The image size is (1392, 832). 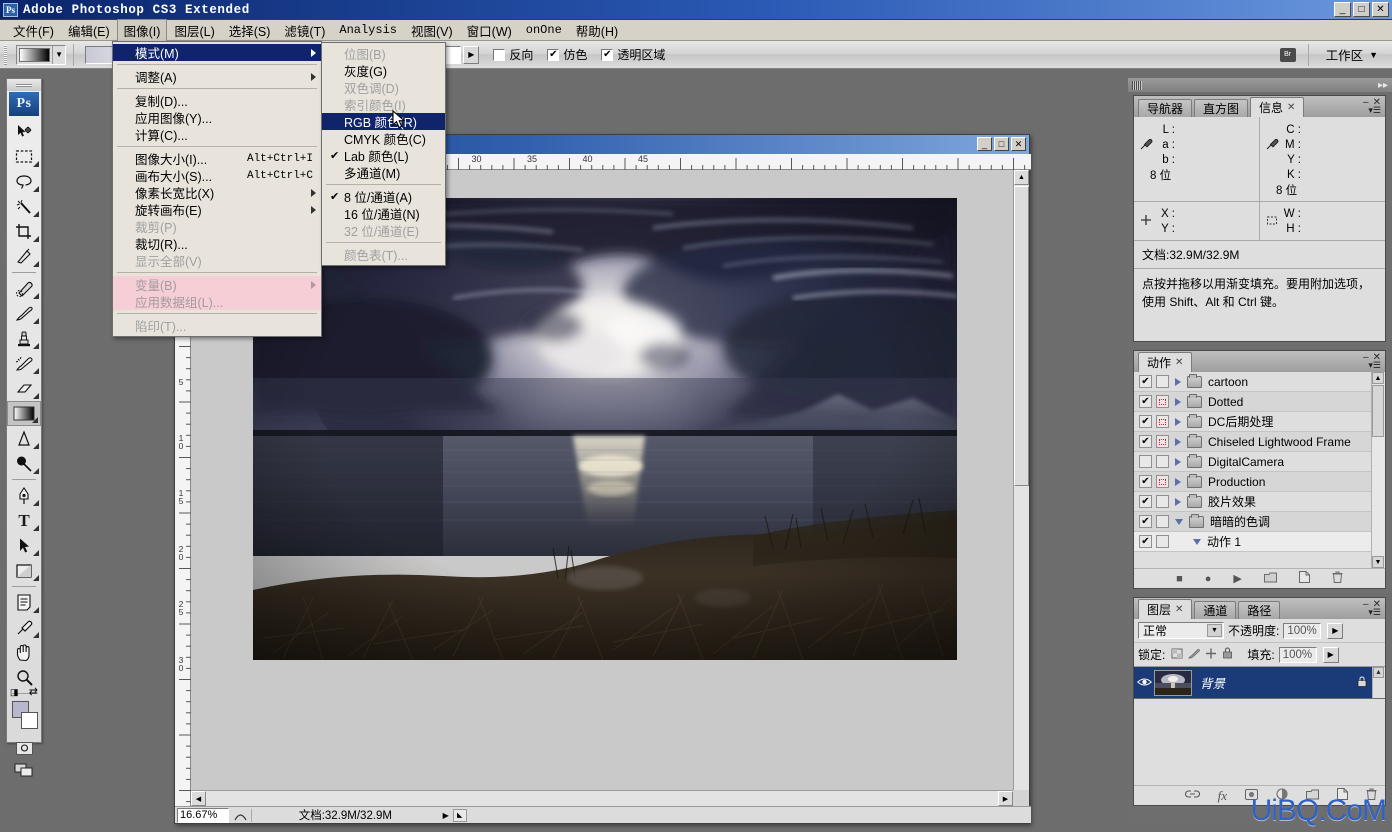 What do you see at coordinates (1179, 521) in the screenshot?
I see `collapse-arrow-icon` at bounding box center [1179, 521].